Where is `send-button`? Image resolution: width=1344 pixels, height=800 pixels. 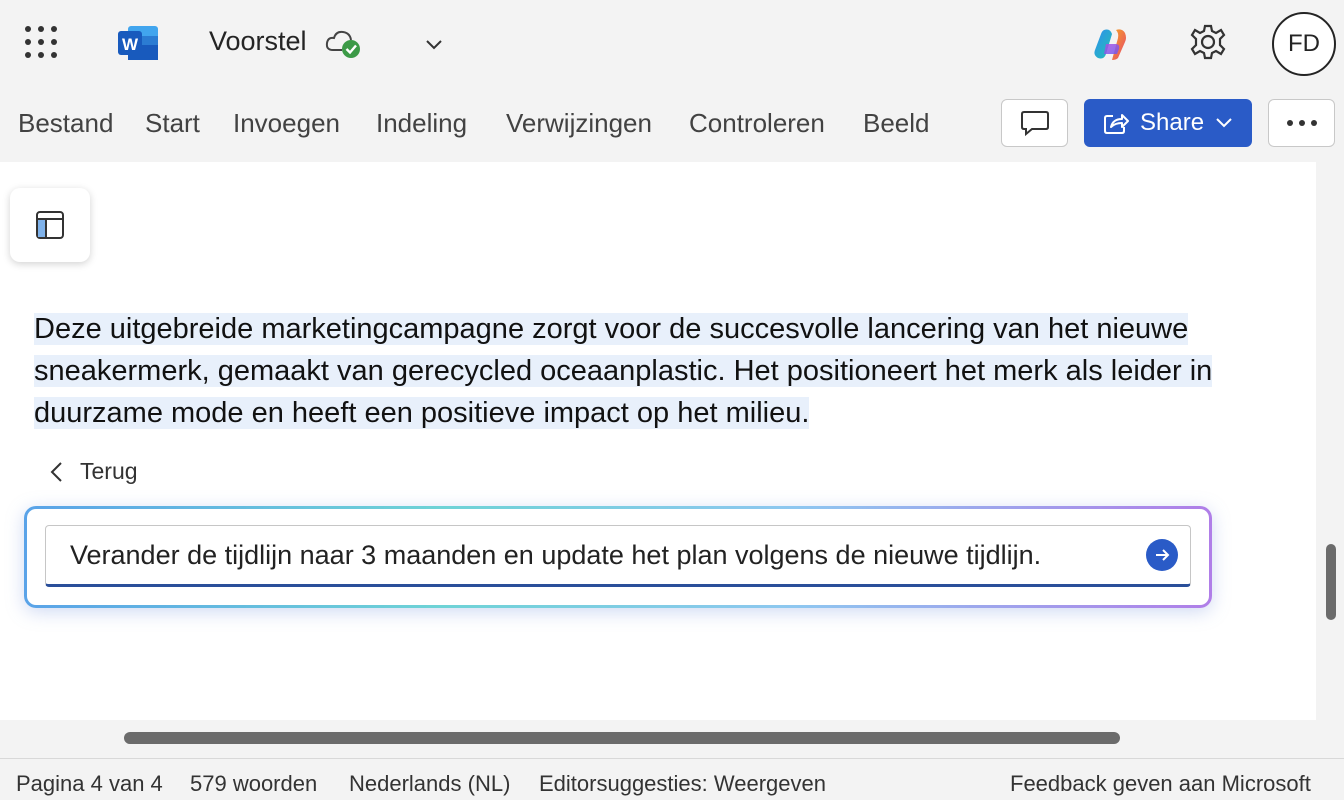 send-button is located at coordinates (1162, 555).